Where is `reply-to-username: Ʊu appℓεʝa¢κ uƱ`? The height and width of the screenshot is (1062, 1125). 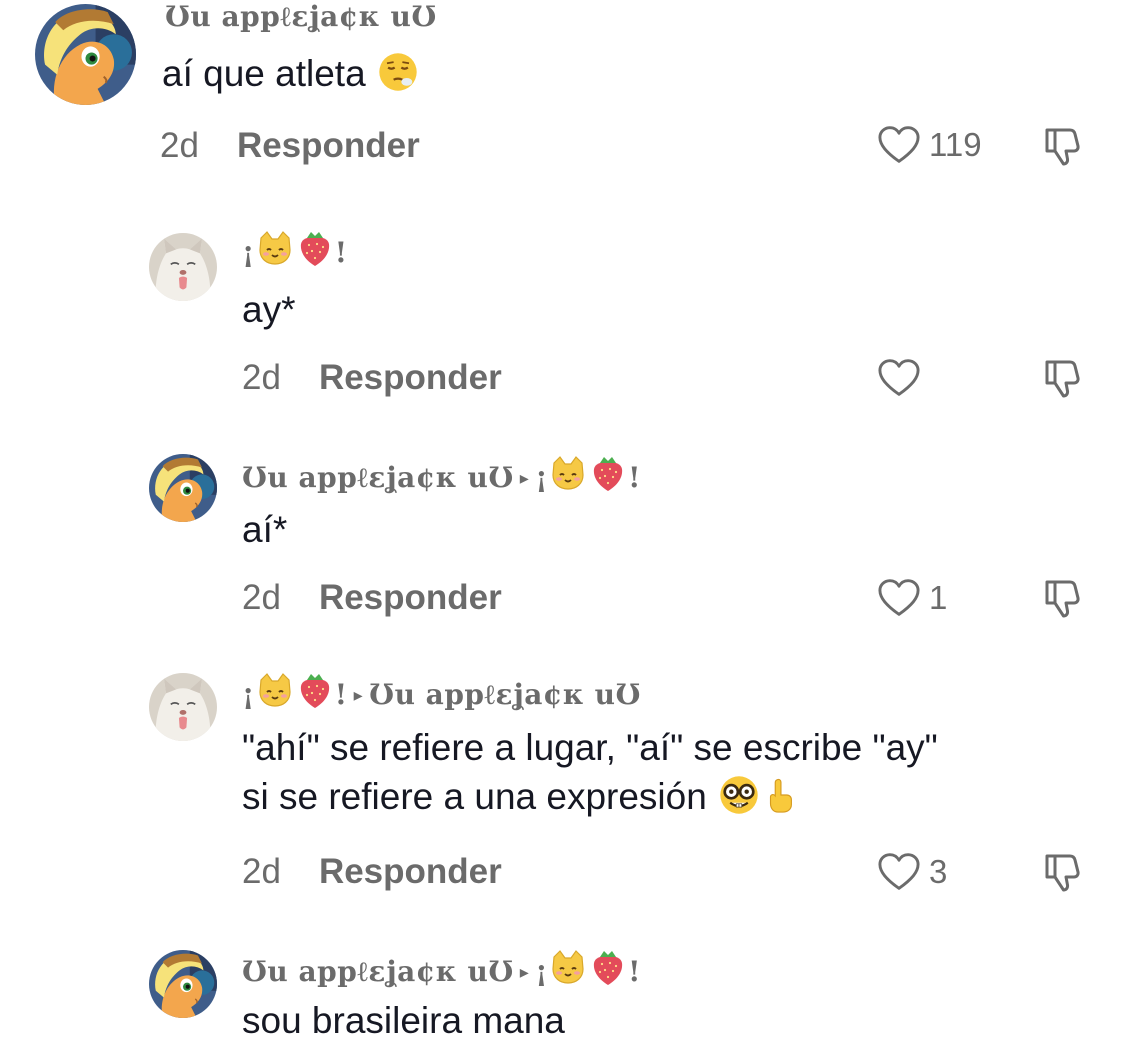 reply-to-username: Ʊu appℓεʝa¢κ uƱ is located at coordinates (505, 694).